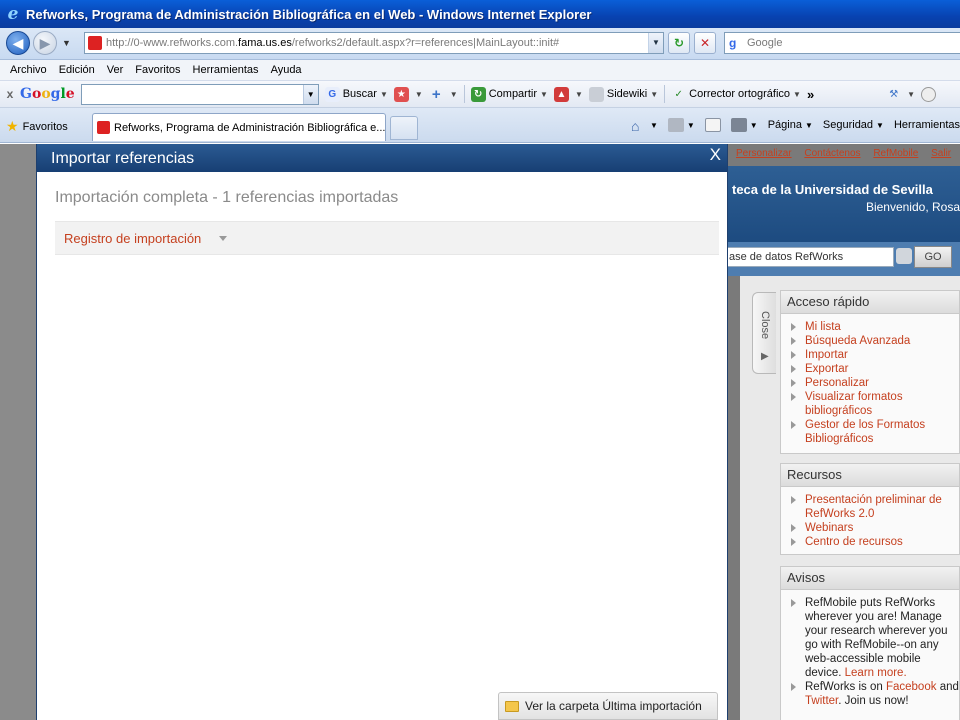 This screenshot has width=960, height=720. I want to click on menu-ayuda: Ayuda, so click(286, 70).